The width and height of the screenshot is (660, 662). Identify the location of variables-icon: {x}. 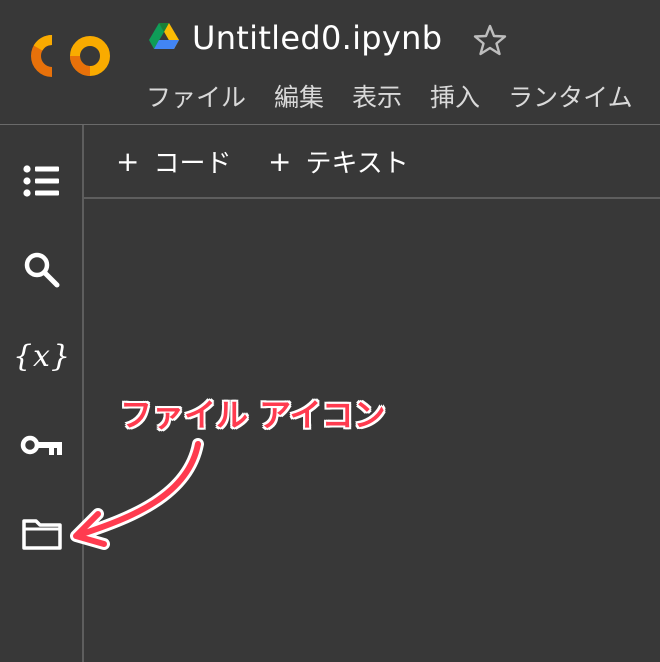
(42, 356).